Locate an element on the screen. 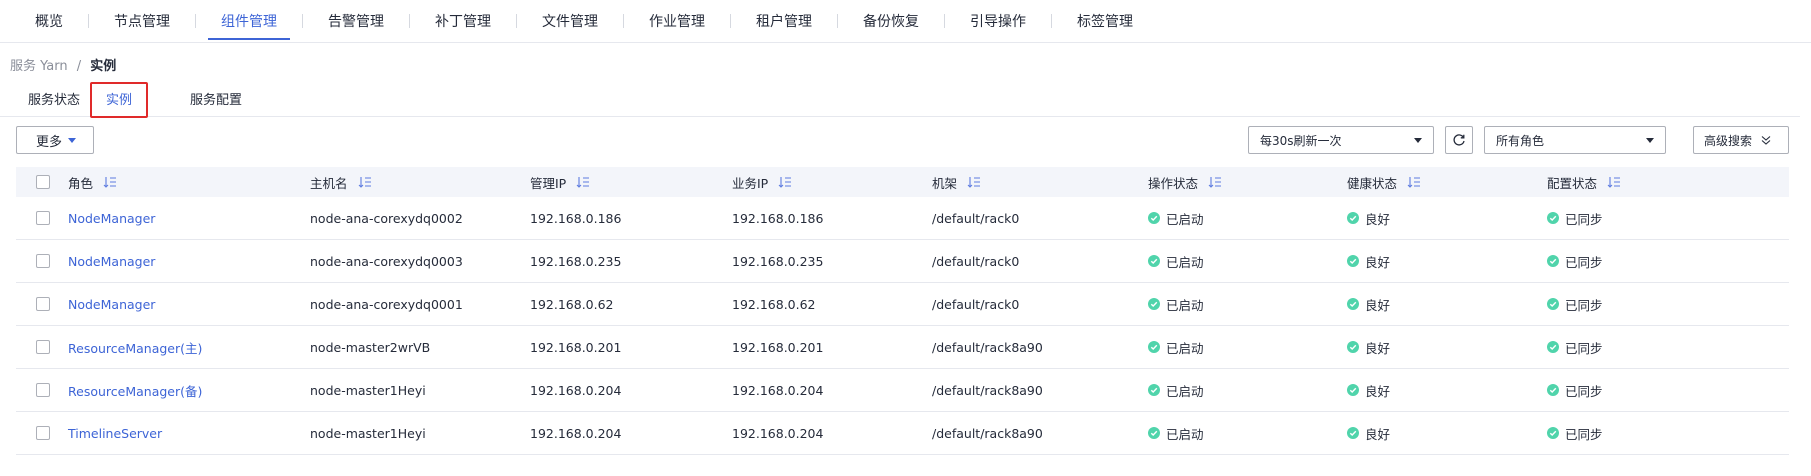  column-header-biz-ip: 业务IP is located at coordinates (762, 182).